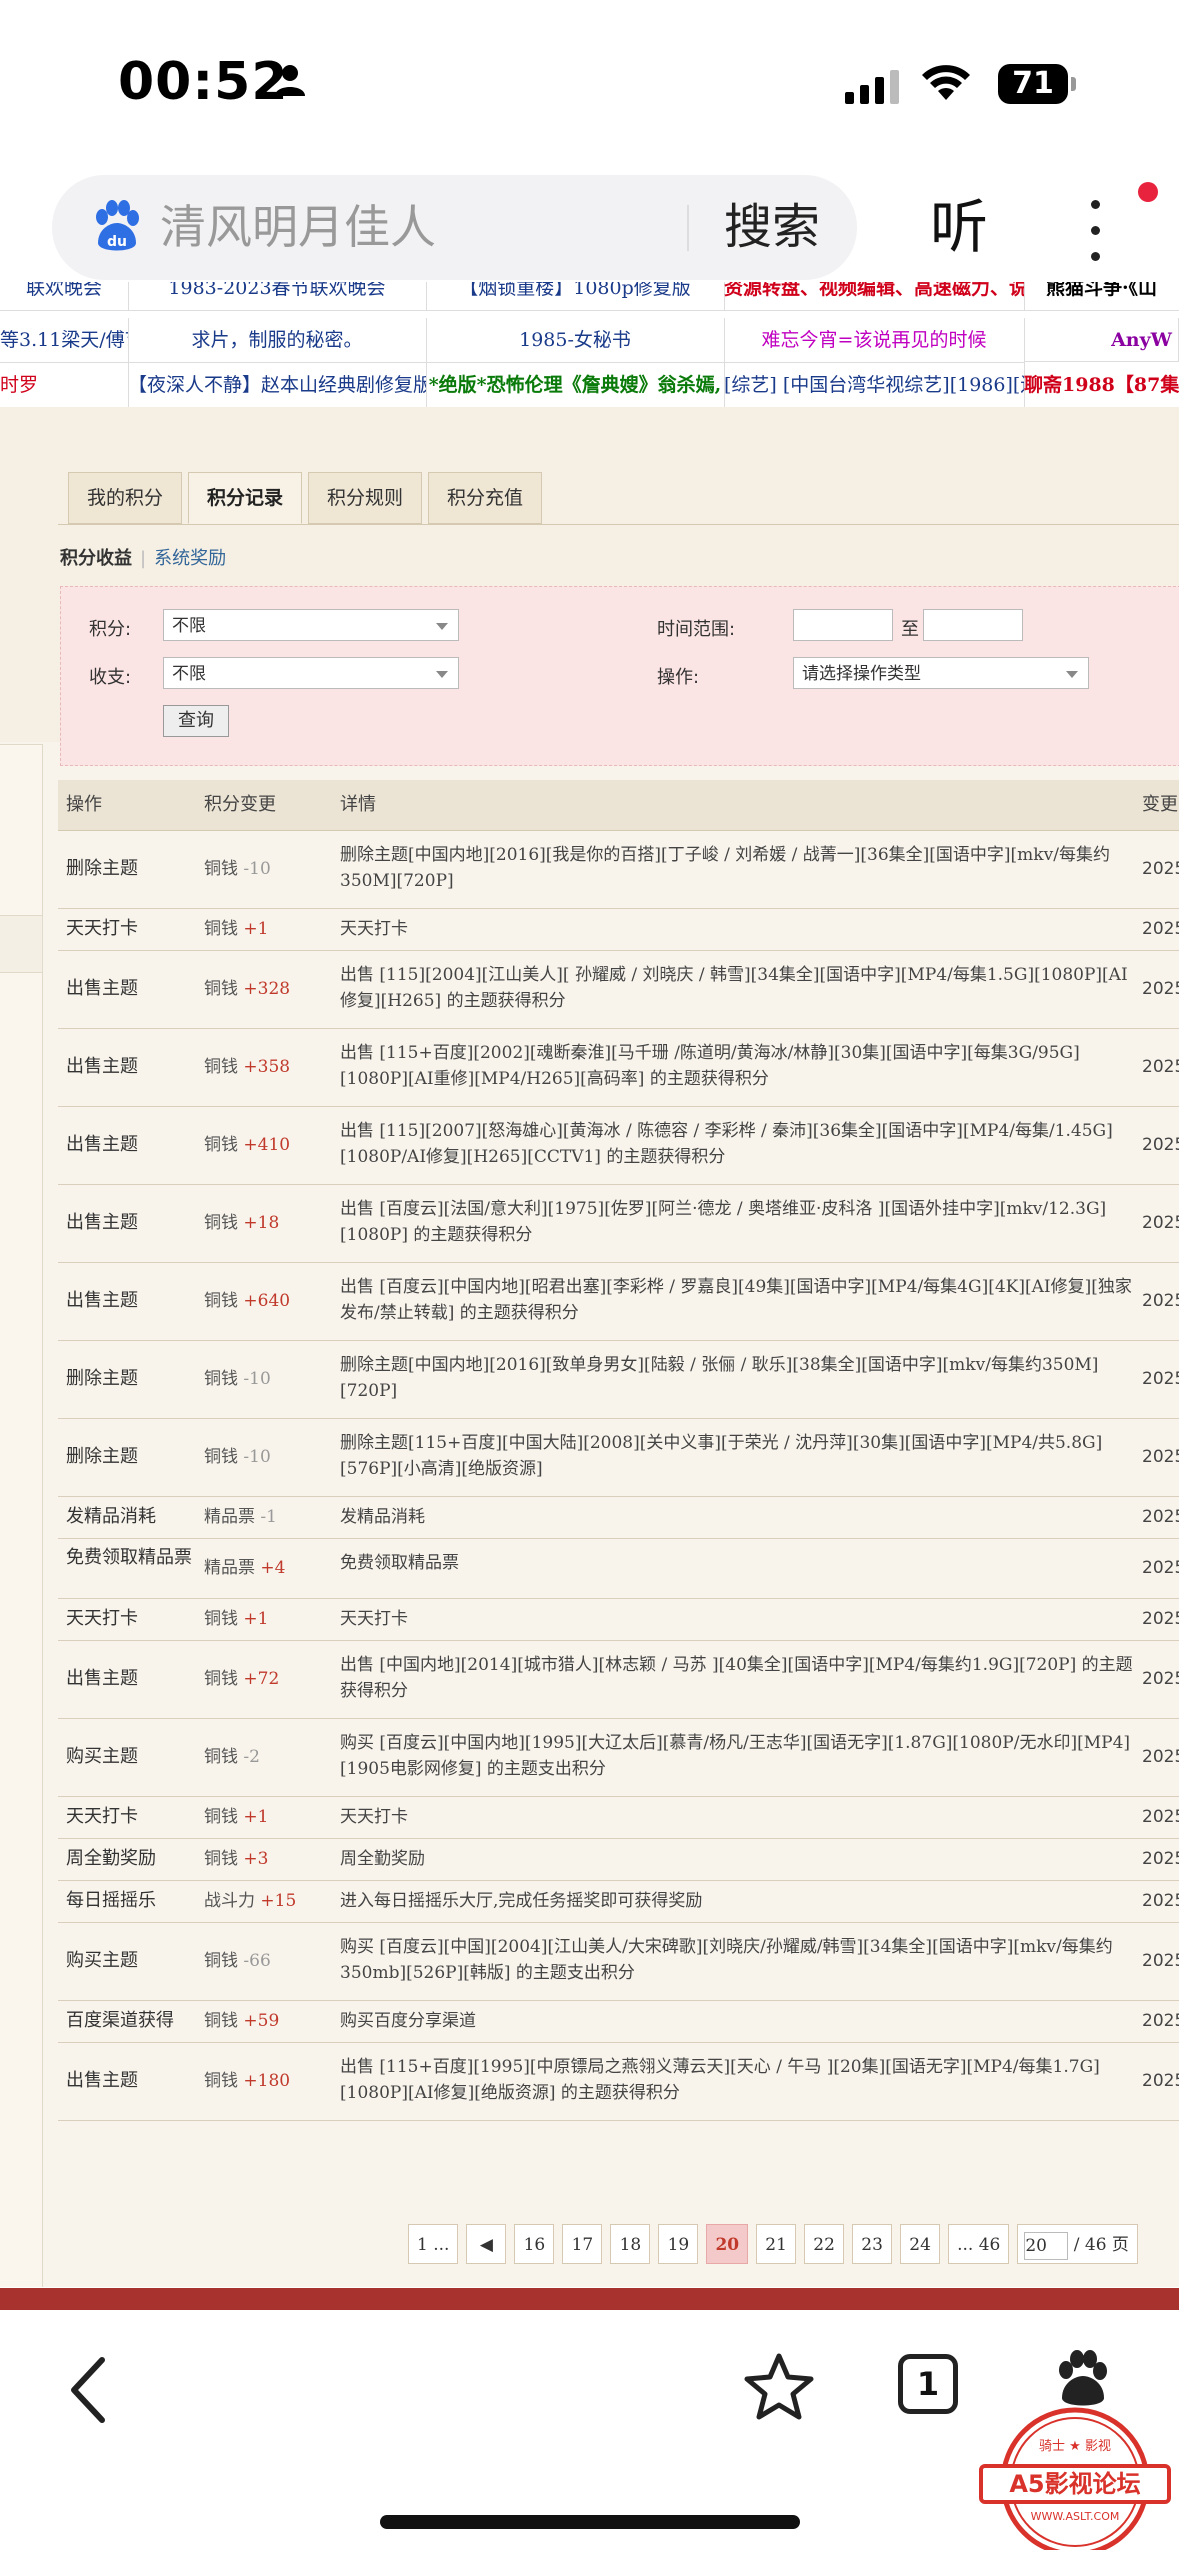 The width and height of the screenshot is (1179, 2556). What do you see at coordinates (776, 2244) in the screenshot?
I see `page-link: 21` at bounding box center [776, 2244].